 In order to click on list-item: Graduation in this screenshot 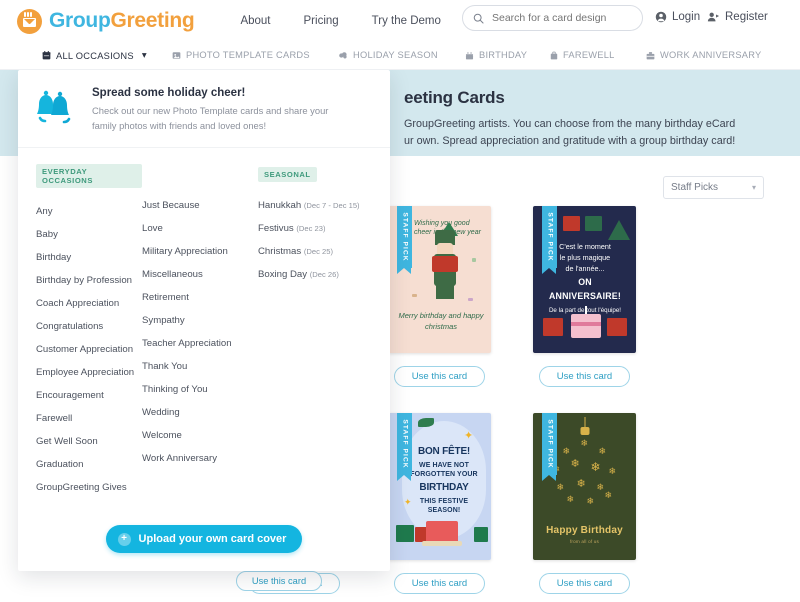, I will do `click(89, 464)`.